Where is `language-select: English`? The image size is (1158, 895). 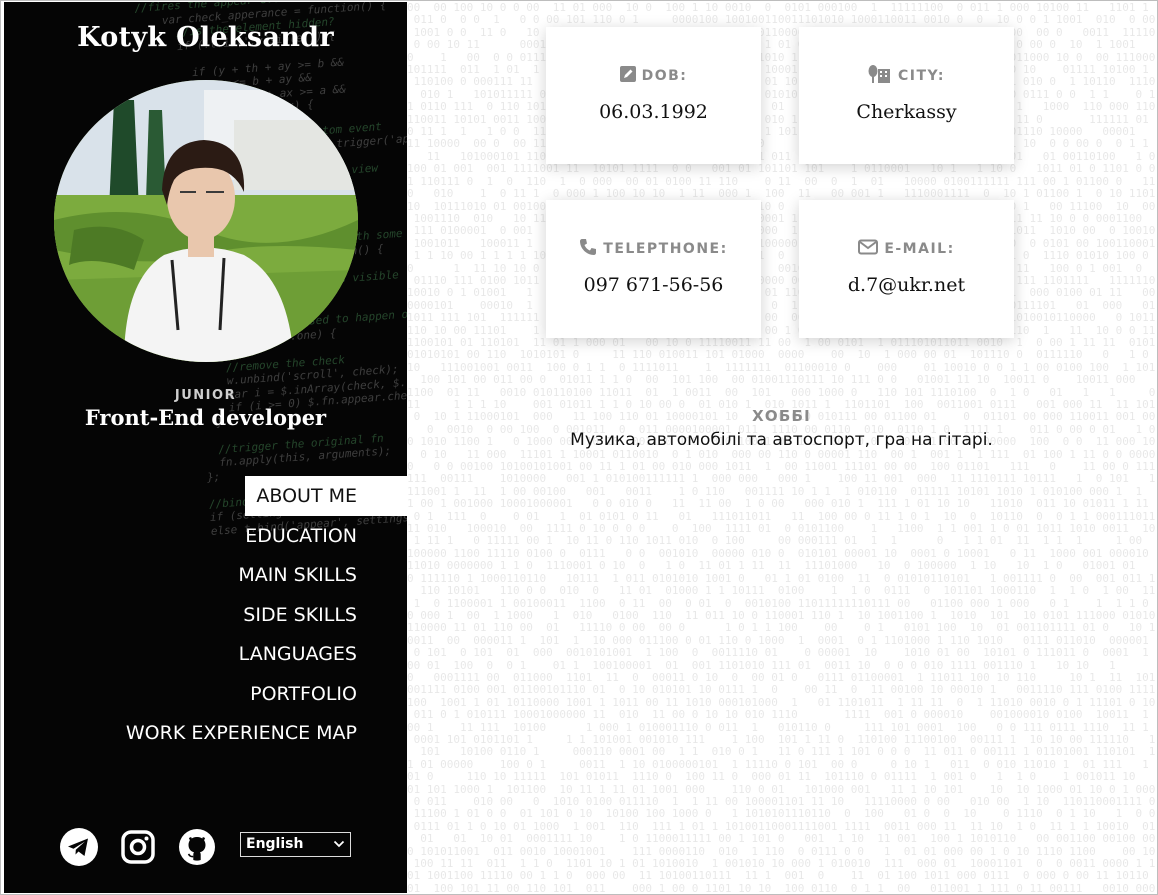 language-select: English is located at coordinates (295, 844).